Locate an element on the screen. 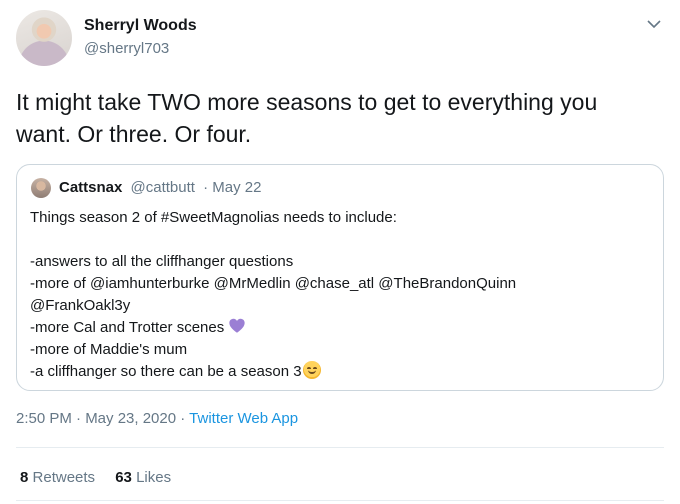  likes-label: Likes is located at coordinates (154, 477).